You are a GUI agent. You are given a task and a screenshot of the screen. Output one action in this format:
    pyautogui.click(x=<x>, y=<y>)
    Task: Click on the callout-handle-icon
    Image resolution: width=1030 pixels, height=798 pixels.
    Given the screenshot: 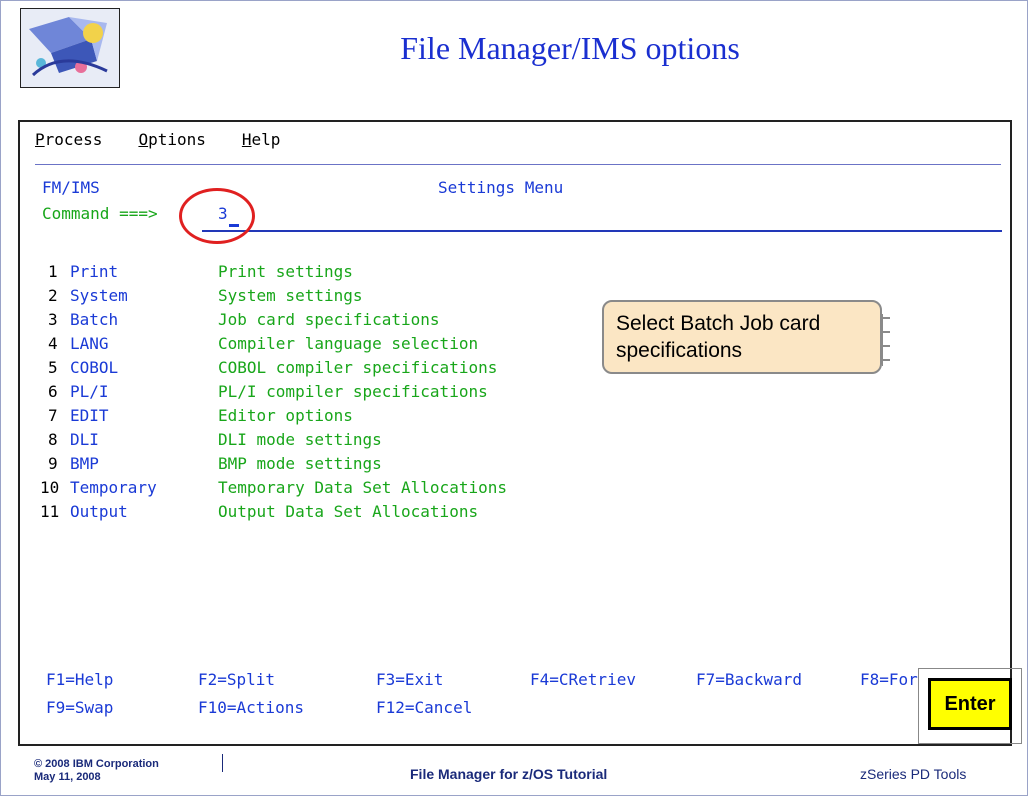 What is the action you would take?
    pyautogui.click(x=886, y=340)
    